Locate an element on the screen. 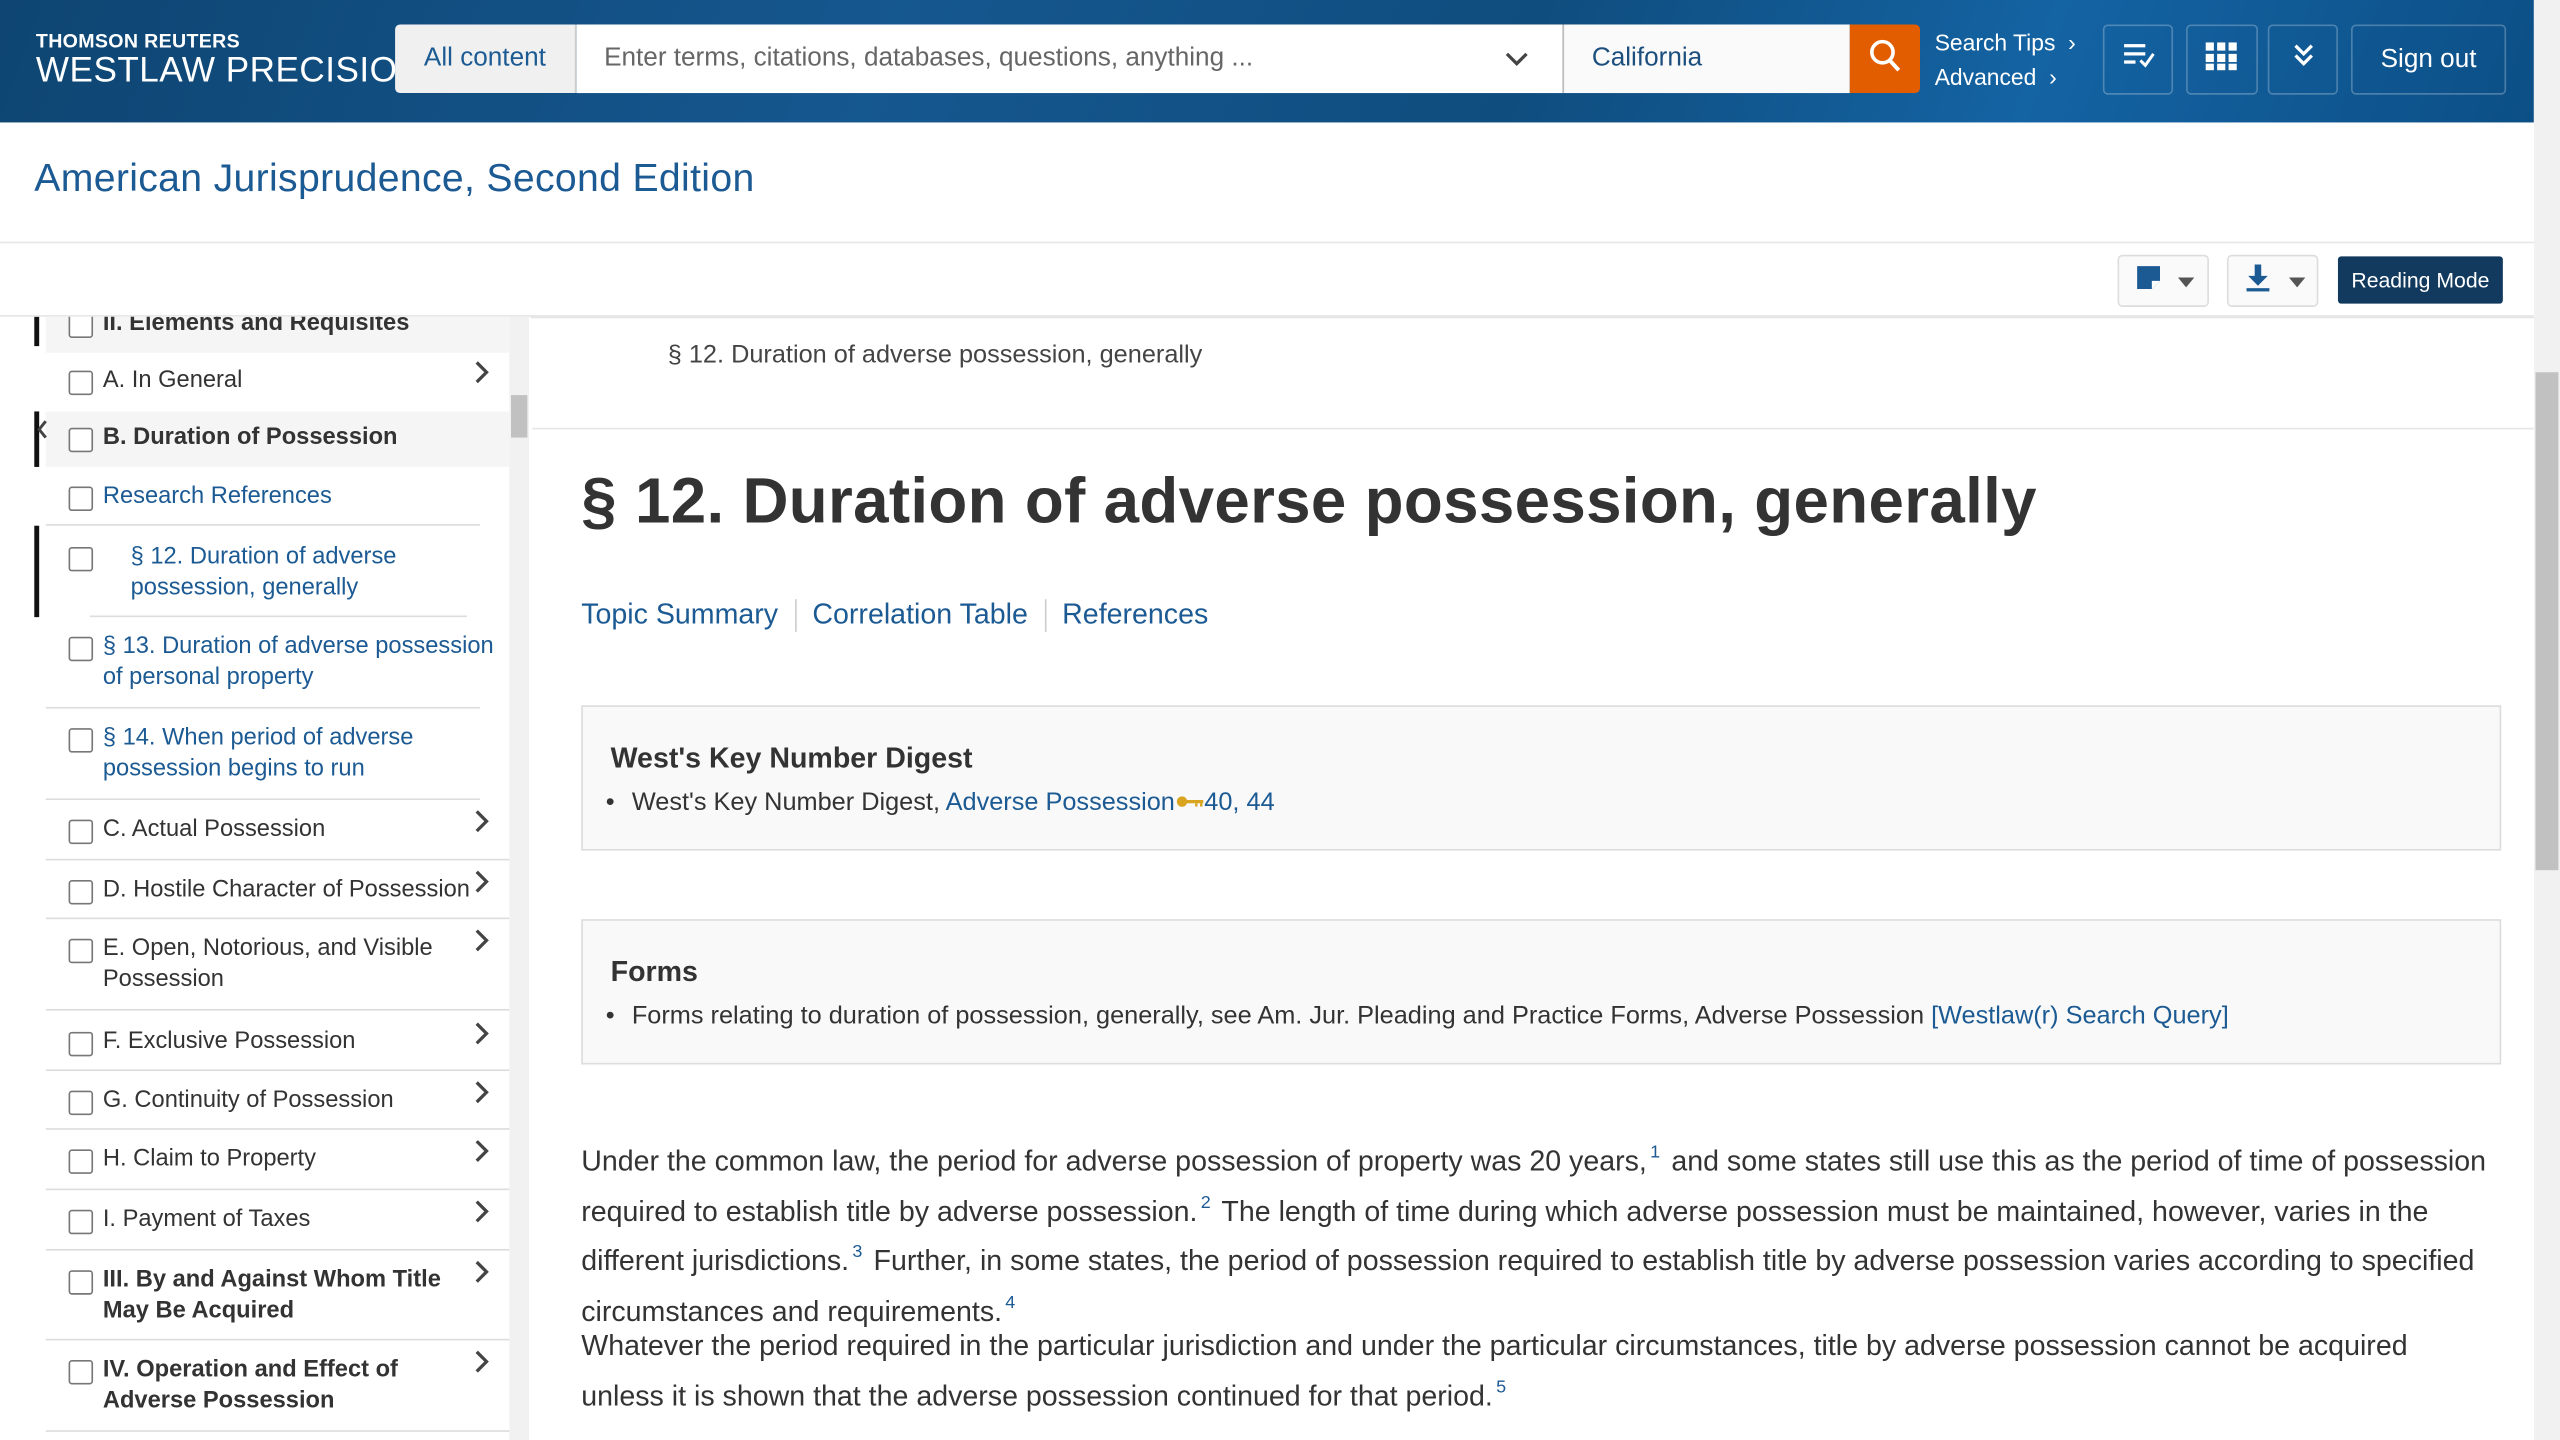 Image resolution: width=2560 pixels, height=1440 pixels. toc-item: G. Continuity of Possession is located at coordinates (277, 1100).